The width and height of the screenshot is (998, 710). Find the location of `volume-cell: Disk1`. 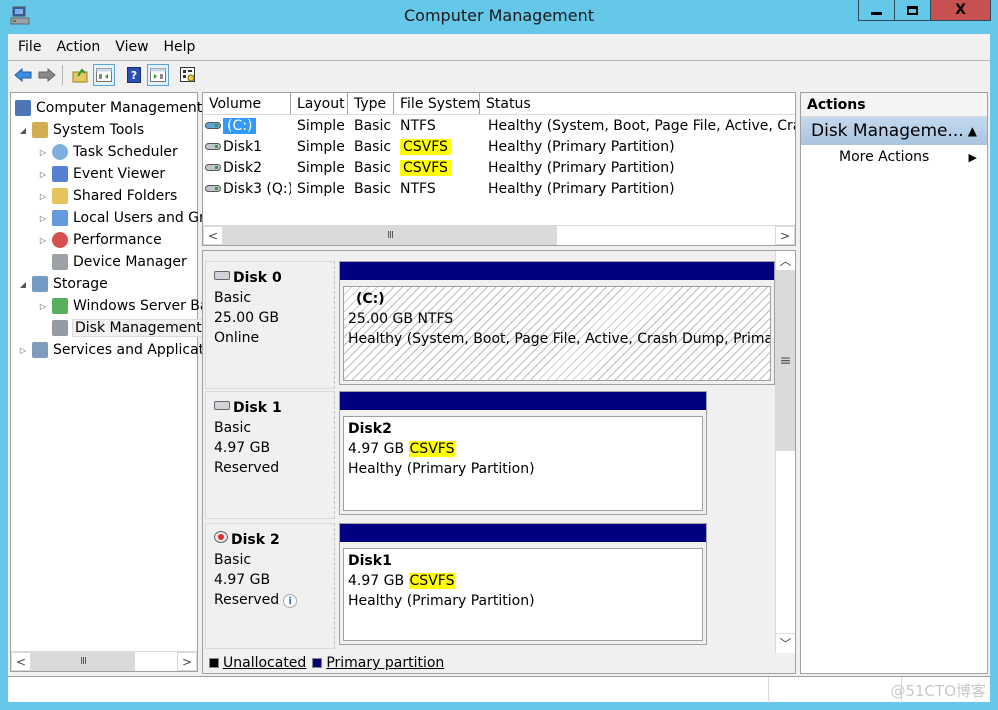

volume-cell: Disk1 is located at coordinates (247, 147).